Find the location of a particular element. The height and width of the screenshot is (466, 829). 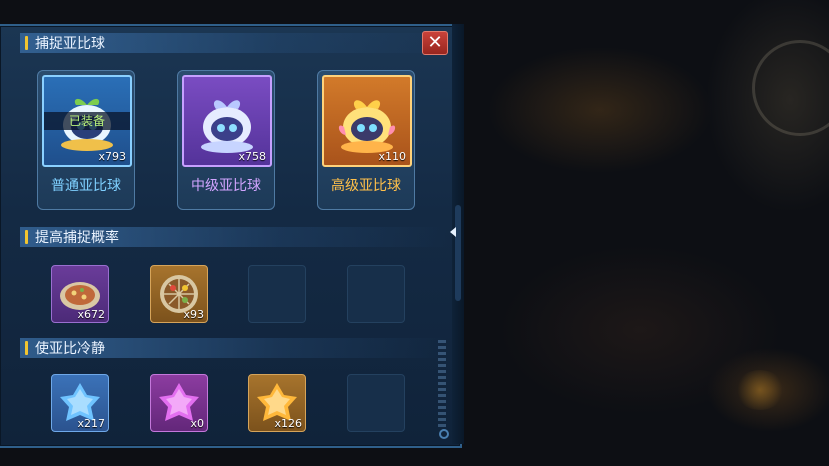

ball-icon-frame: 已装备 x793 is located at coordinates (87, 121).